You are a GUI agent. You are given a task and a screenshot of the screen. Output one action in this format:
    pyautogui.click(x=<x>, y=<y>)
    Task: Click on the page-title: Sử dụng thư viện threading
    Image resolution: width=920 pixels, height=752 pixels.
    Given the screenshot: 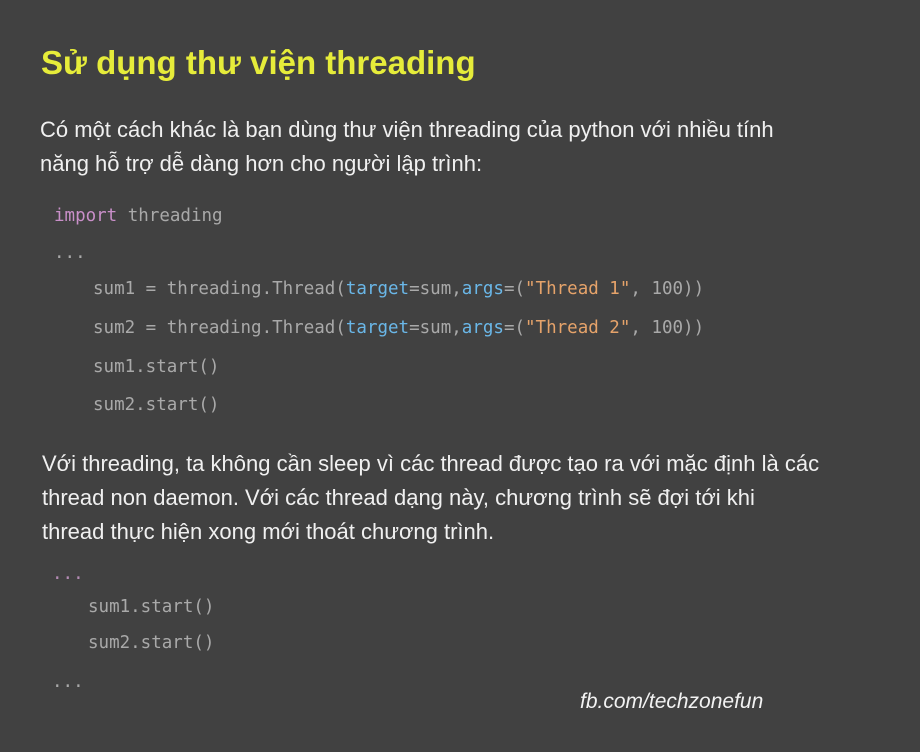 What is the action you would take?
    pyautogui.click(x=258, y=62)
    